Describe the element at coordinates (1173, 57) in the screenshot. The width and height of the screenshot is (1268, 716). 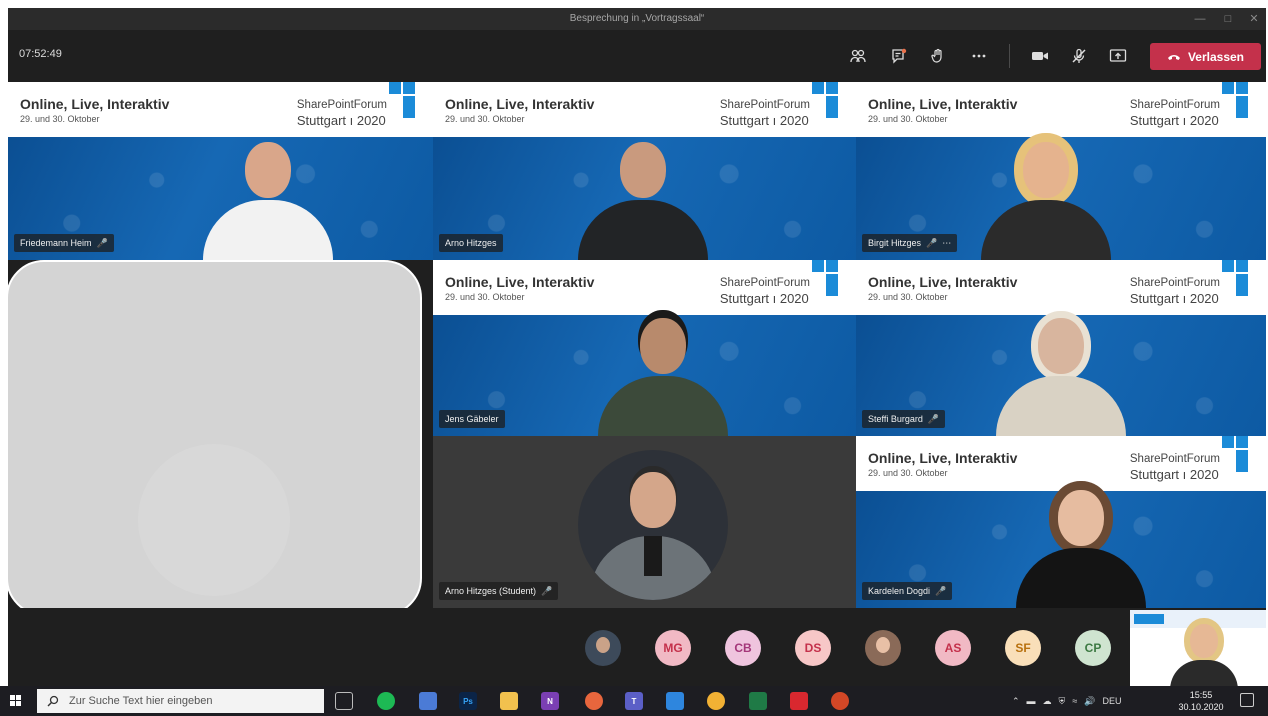
I see `hang-up-icon` at that location.